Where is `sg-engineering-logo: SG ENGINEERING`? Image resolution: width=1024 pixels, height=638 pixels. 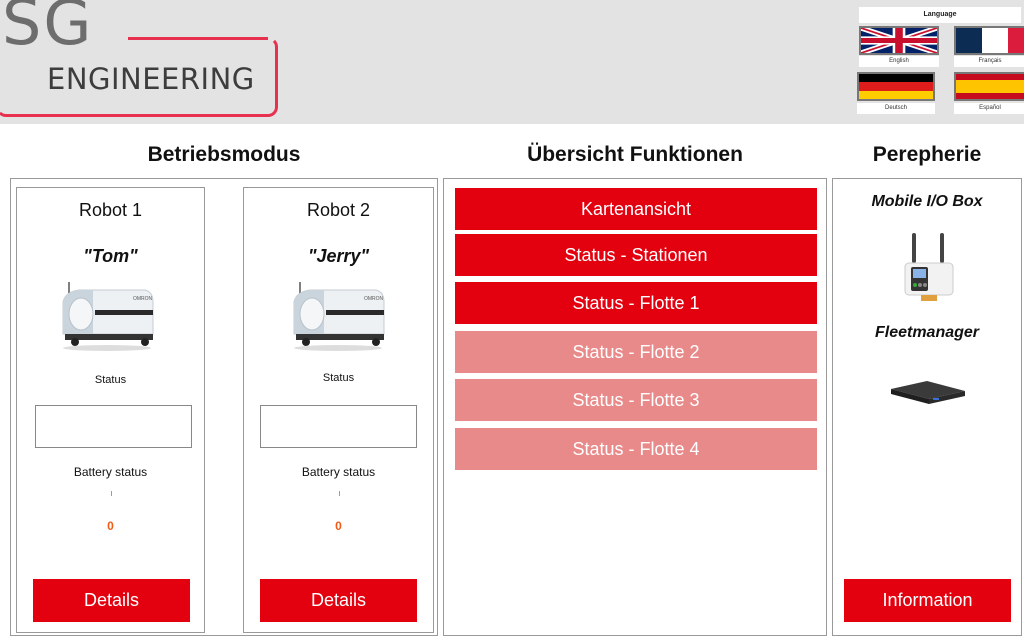
sg-engineering-logo: SG ENGINEERING is located at coordinates (141, 60).